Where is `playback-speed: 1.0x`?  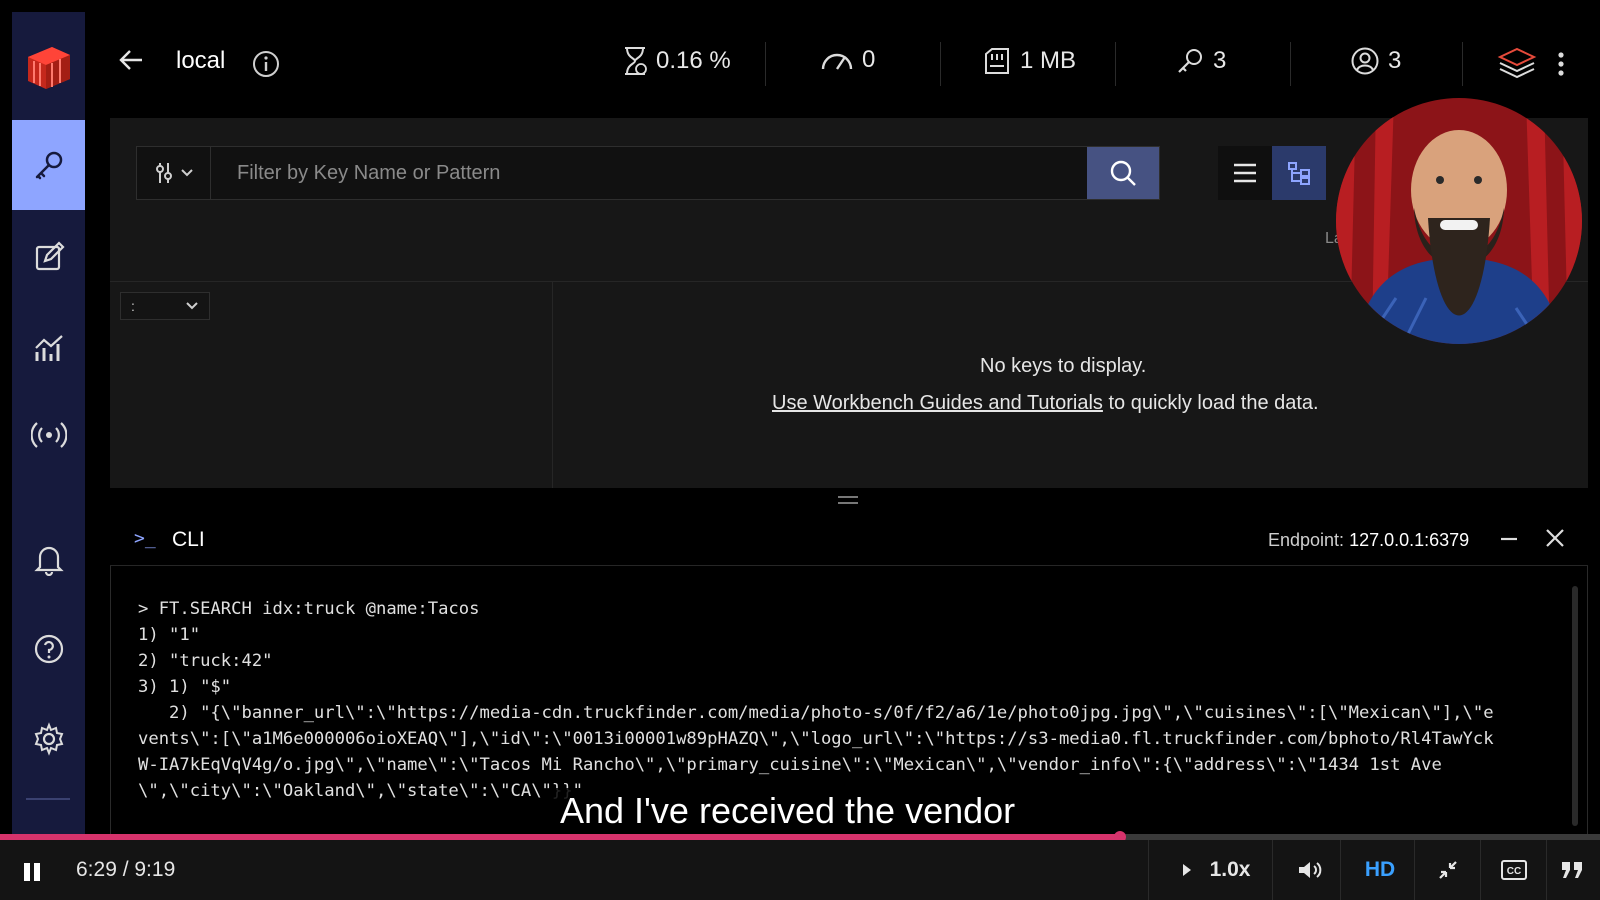 playback-speed: 1.0x is located at coordinates (1230, 869).